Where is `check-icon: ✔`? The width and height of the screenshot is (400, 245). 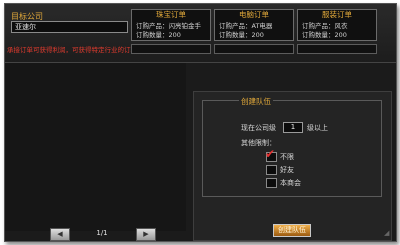
check-icon: ✔ is located at coordinates (270, 154).